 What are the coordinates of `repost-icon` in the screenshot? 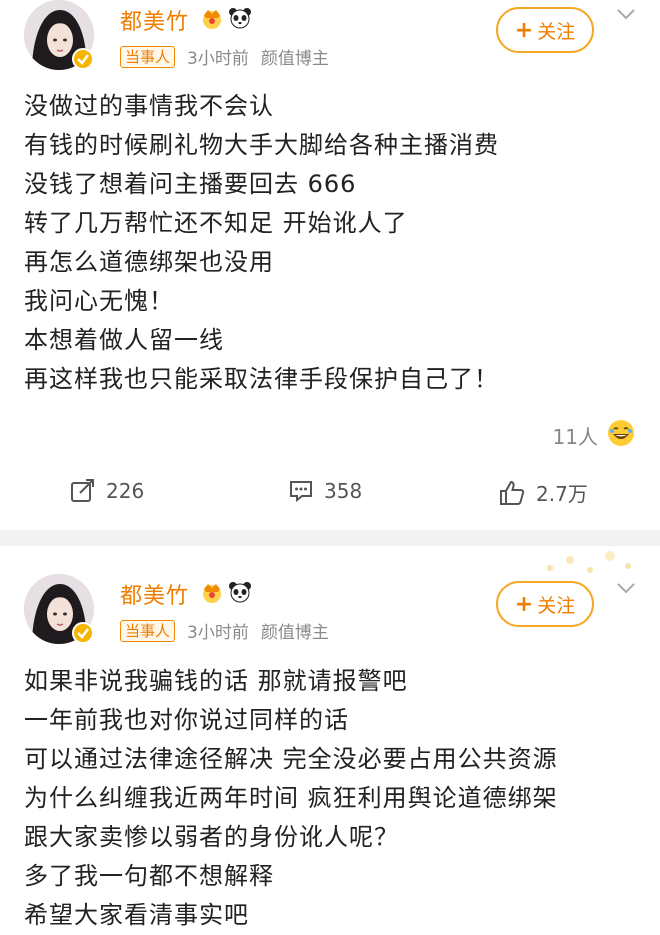 It's located at (82, 490).